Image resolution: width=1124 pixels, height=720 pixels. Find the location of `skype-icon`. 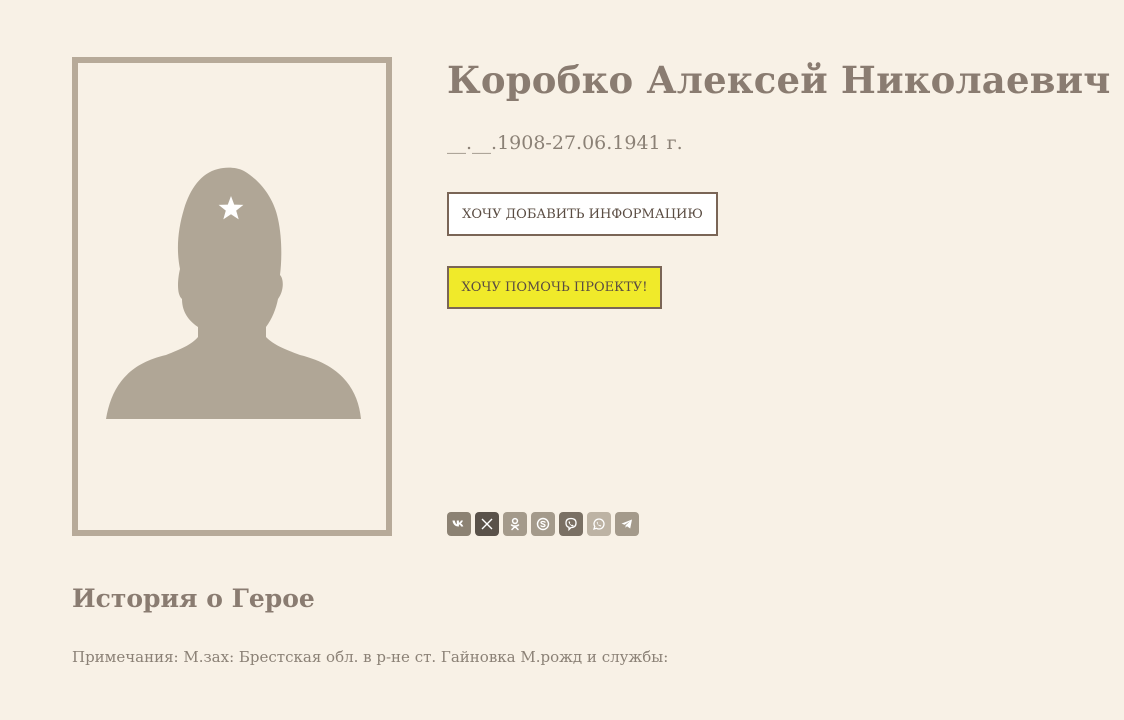

skype-icon is located at coordinates (543, 524).